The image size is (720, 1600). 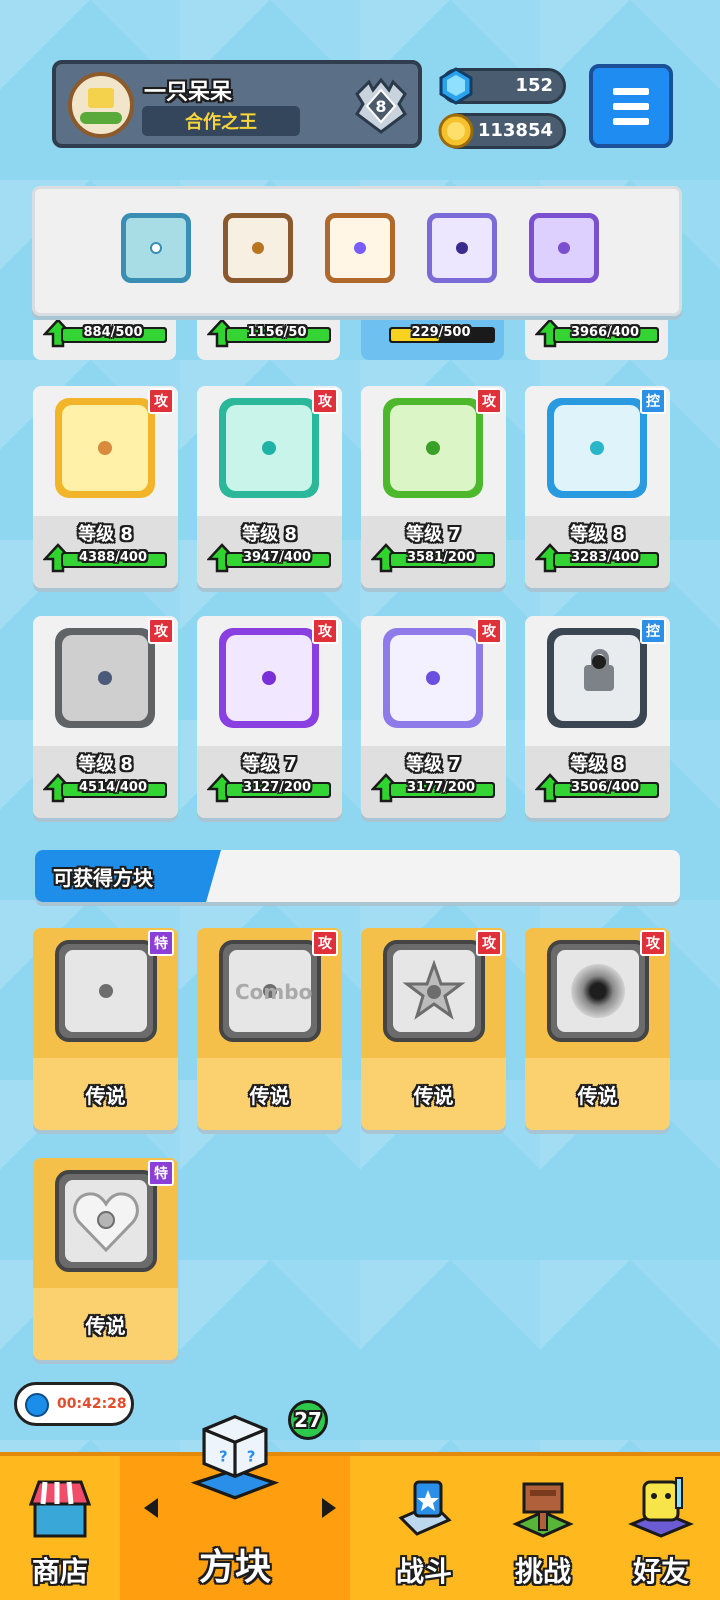 What do you see at coordinates (60, 1528) in the screenshot?
I see `nav-shop: 商店` at bounding box center [60, 1528].